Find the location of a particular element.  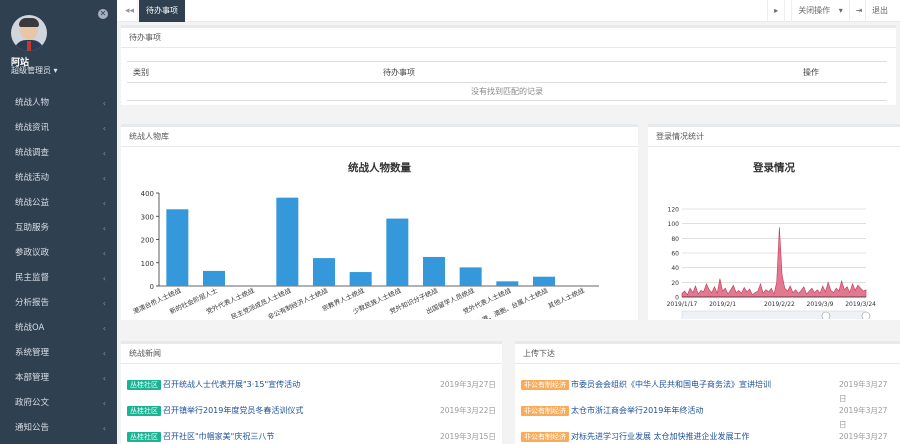

empty-row: 没有找到匹配的记录 is located at coordinates (507, 91).